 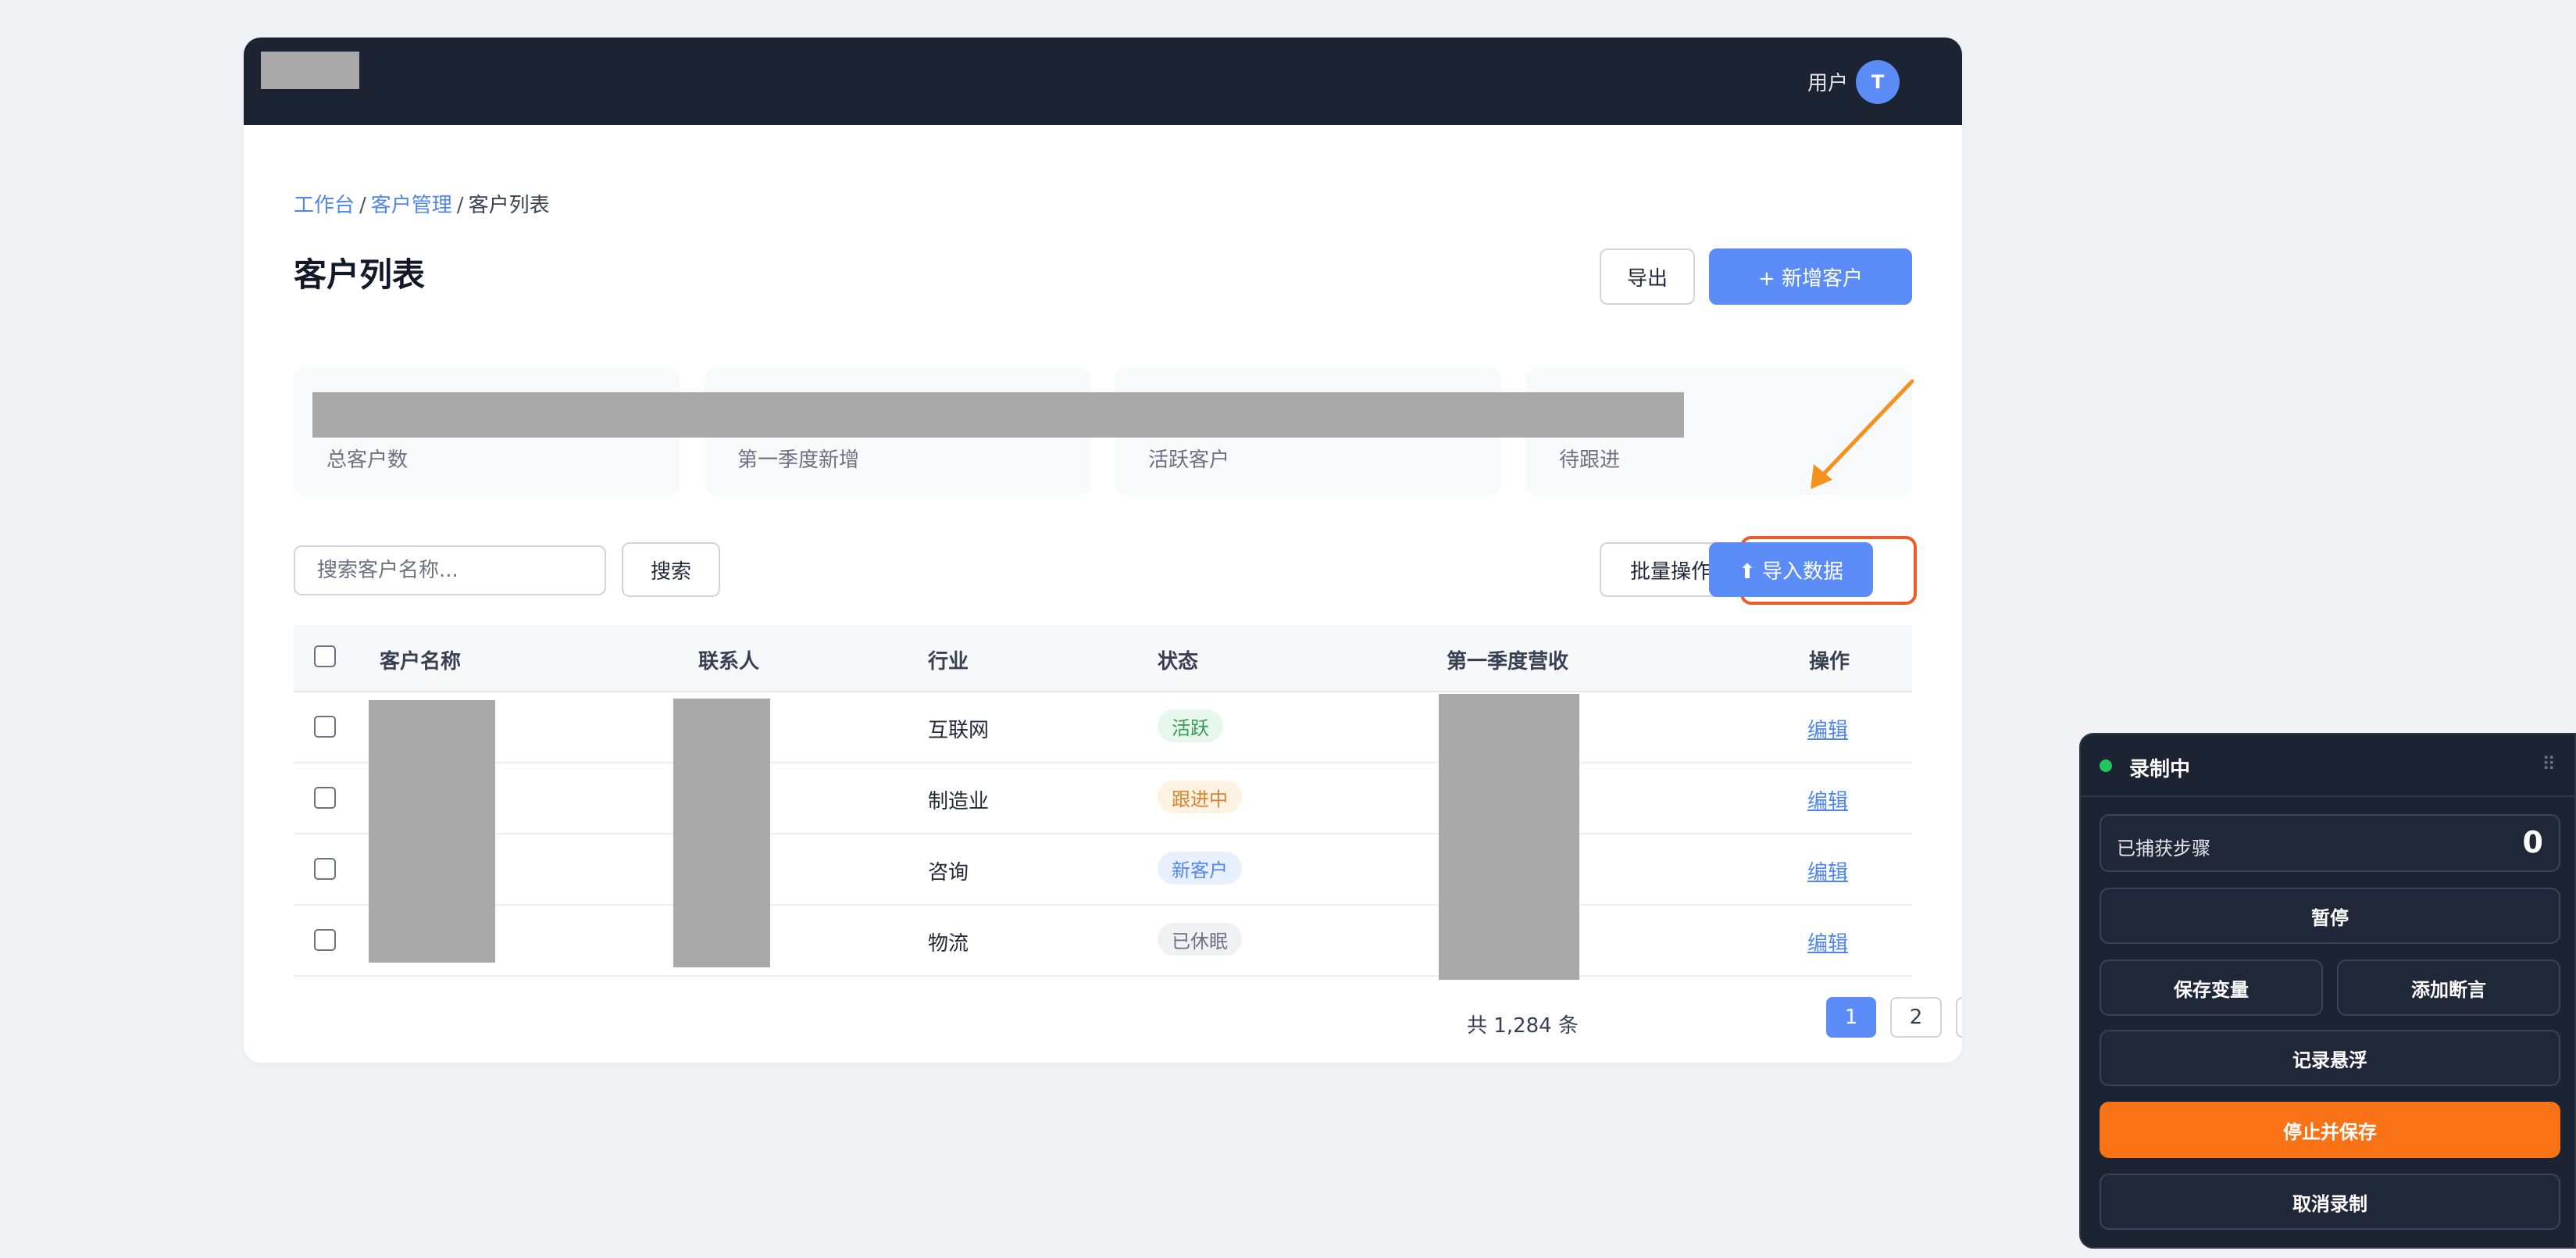 What do you see at coordinates (360, 275) in the screenshot?
I see `page-title: 客户列表` at bounding box center [360, 275].